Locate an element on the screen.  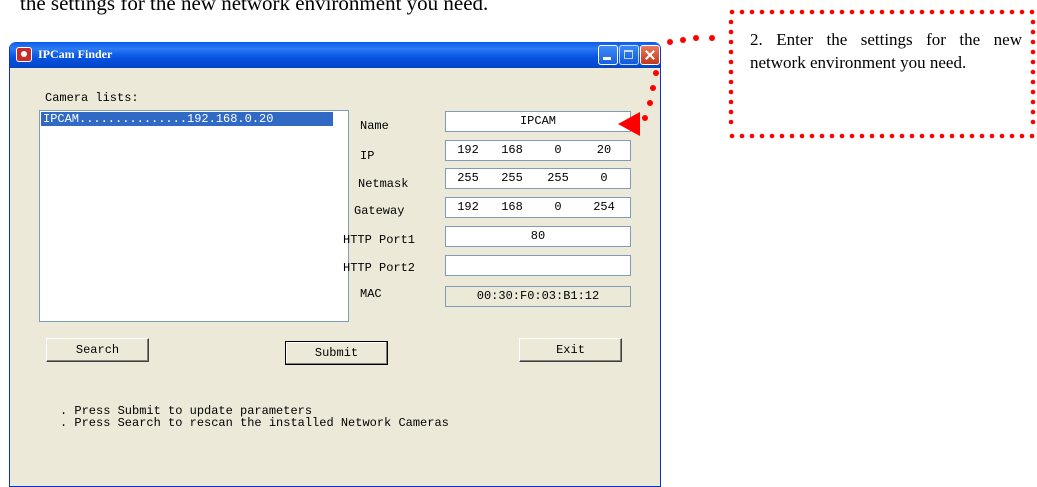
callout-bottom-border is located at coordinates (882, 136).